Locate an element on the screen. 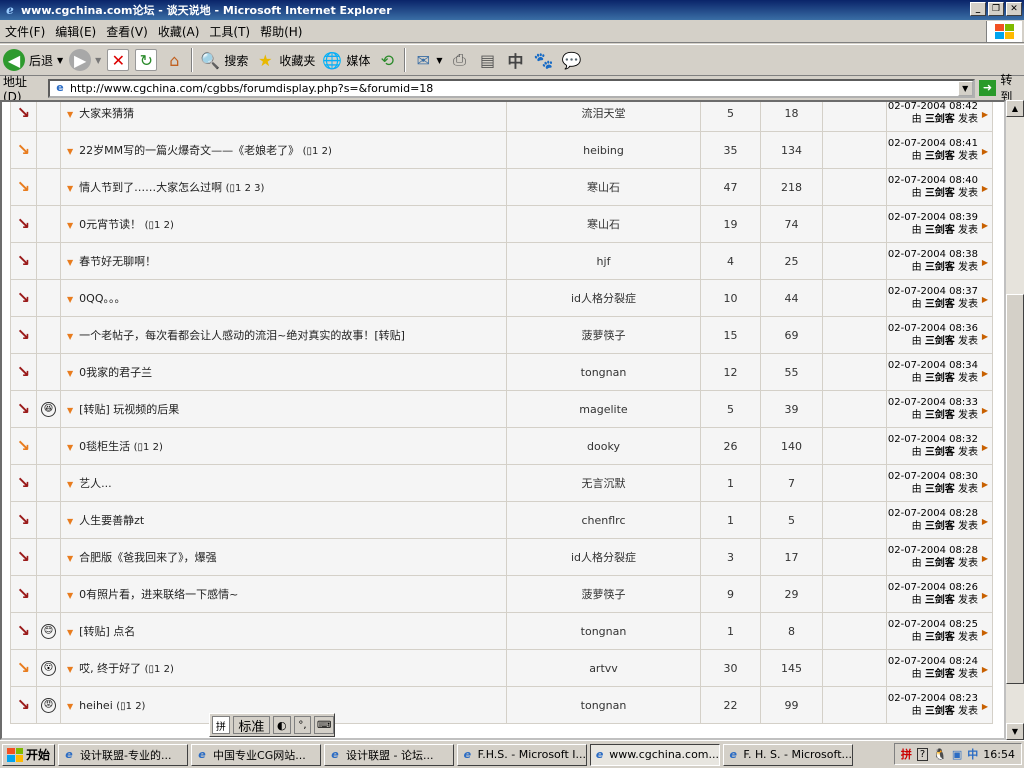 The image size is (1024, 768). stop-button: ✕ is located at coordinates (118, 60).